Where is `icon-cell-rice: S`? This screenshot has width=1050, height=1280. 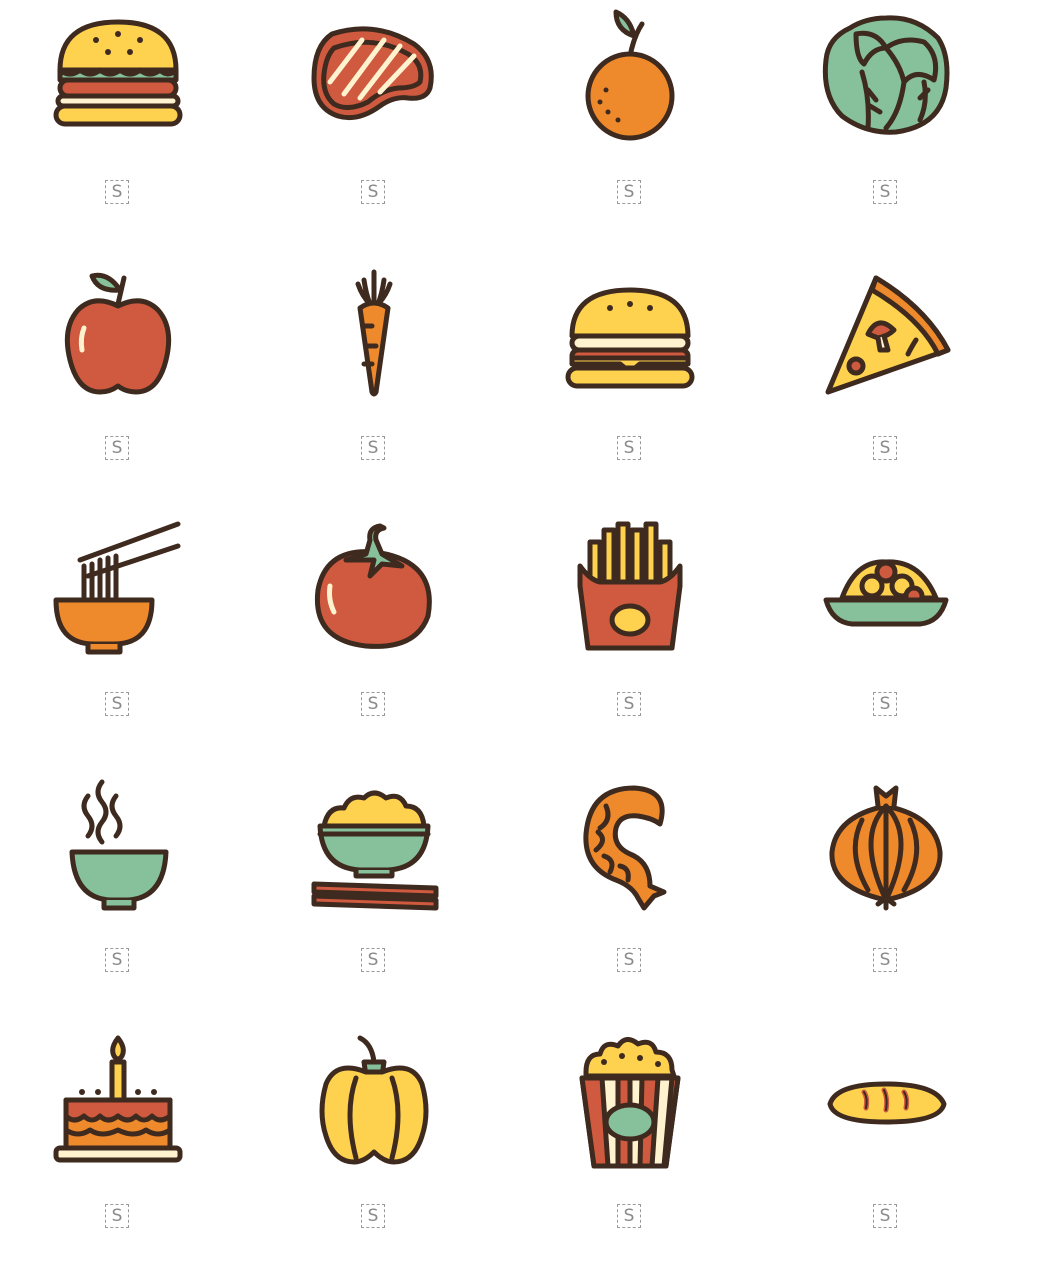 icon-cell-rice: S is located at coordinates (374, 896).